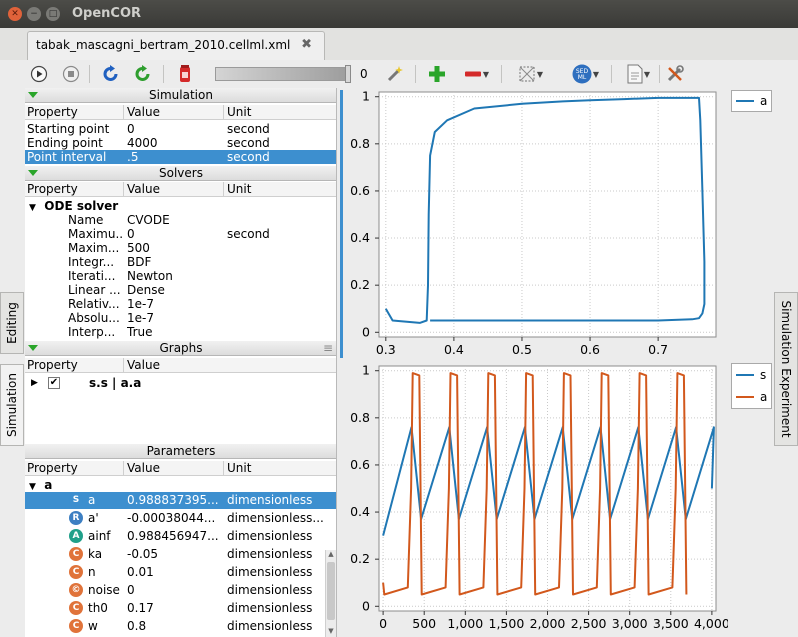 This screenshot has height=637, width=798. I want to click on property-value: Dense, so click(146, 290).